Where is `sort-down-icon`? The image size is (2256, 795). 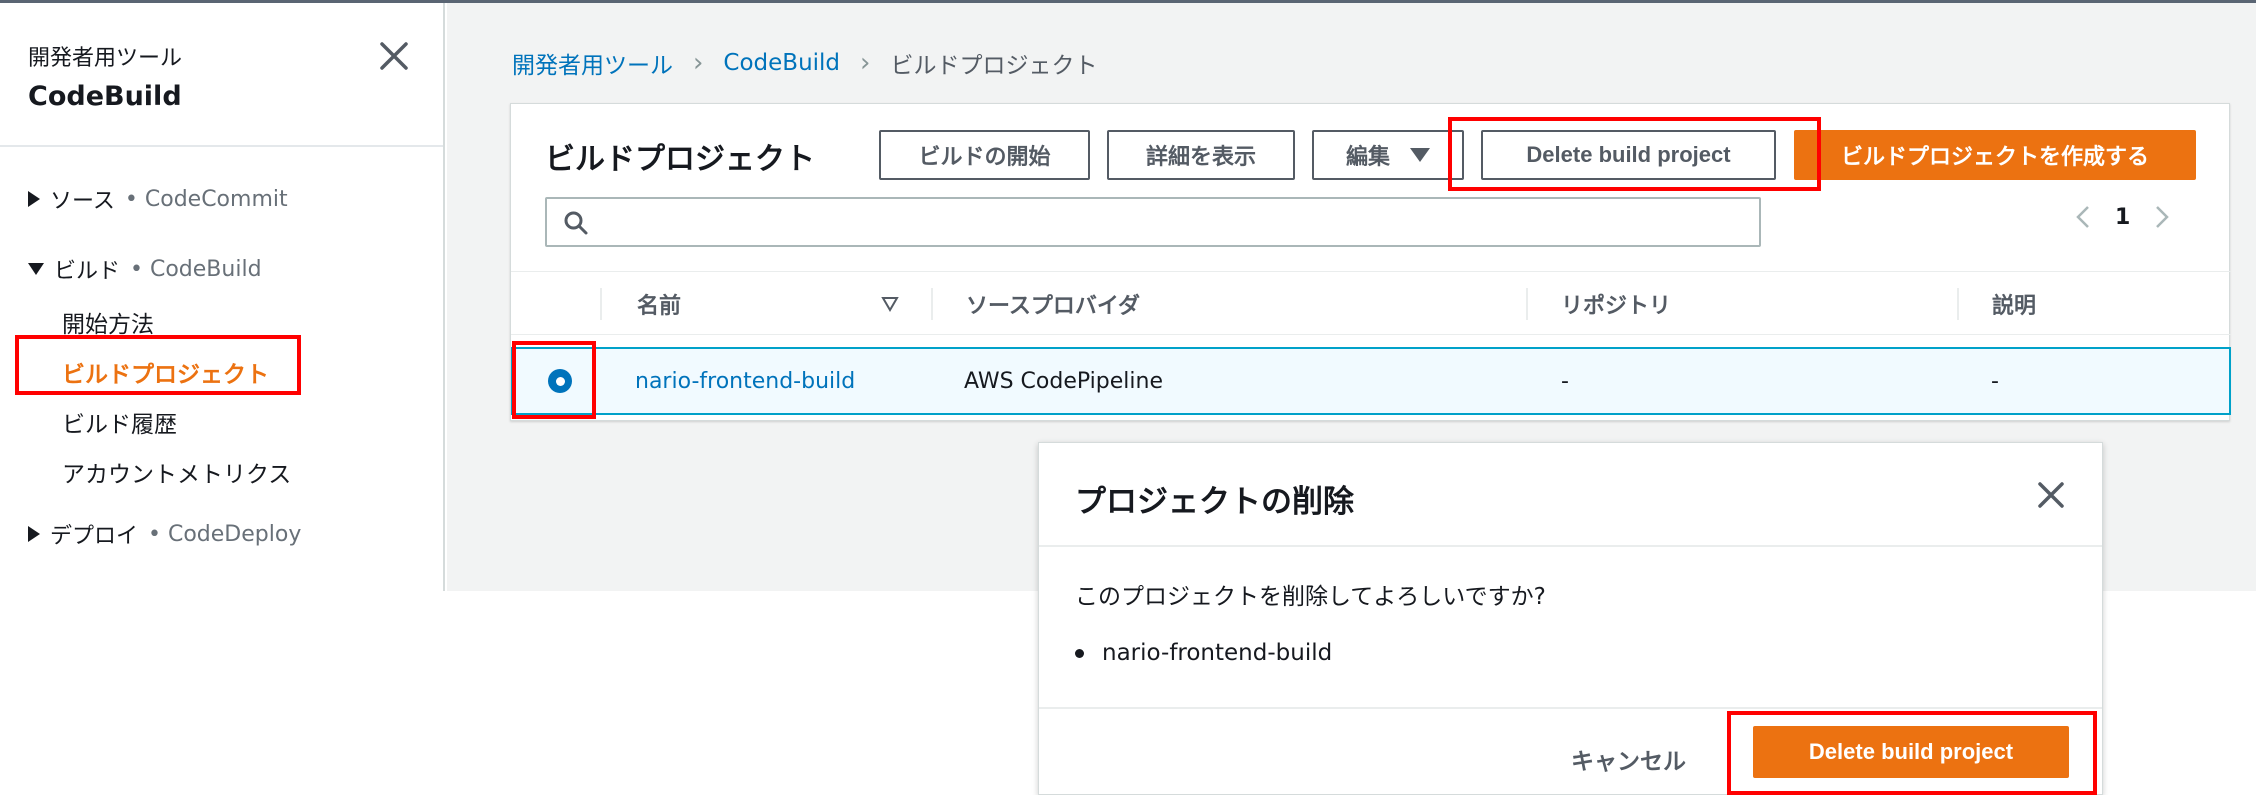 sort-down-icon is located at coordinates (890, 304).